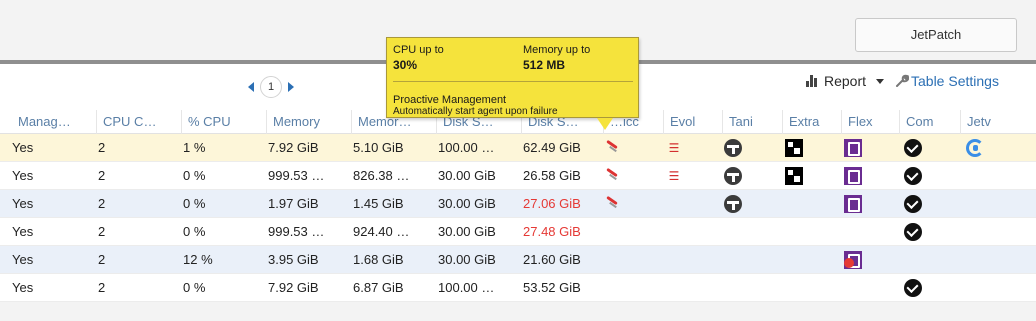 The height and width of the screenshot is (321, 1036). What do you see at coordinates (552, 147) in the screenshot?
I see `cell-disk-free: 62.49 GiB` at bounding box center [552, 147].